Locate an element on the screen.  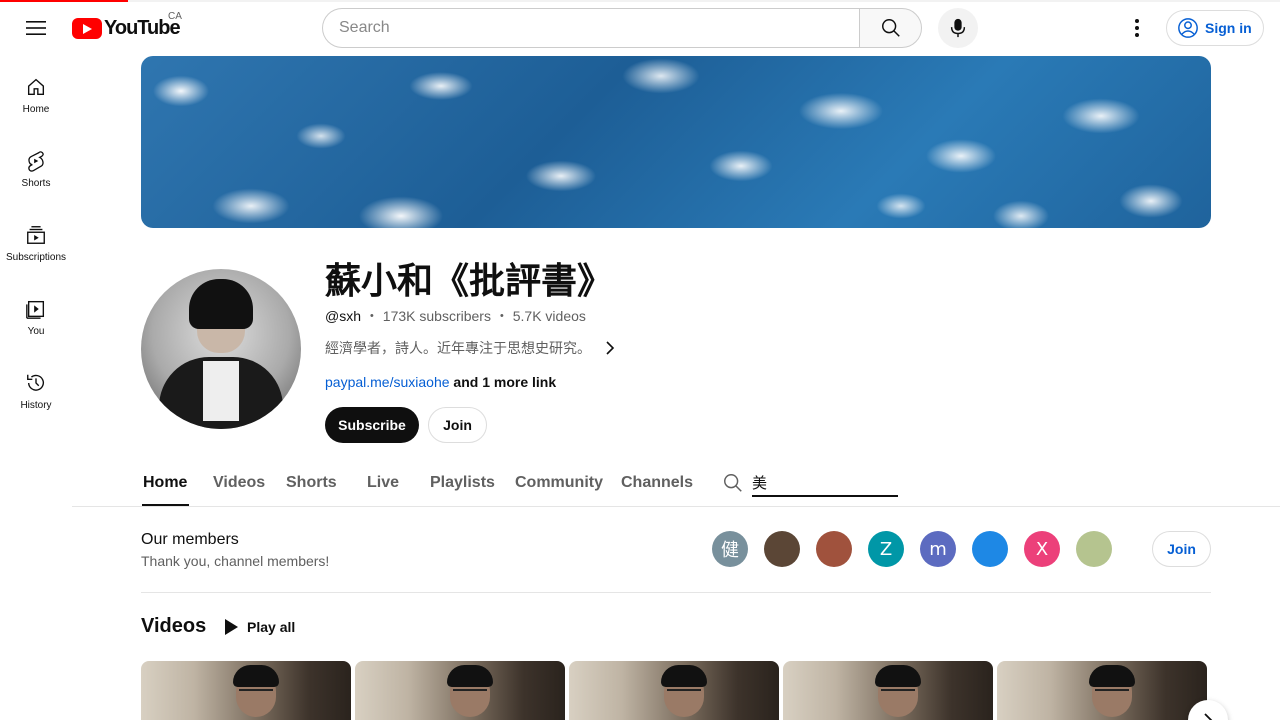
microphone-icon is located at coordinates (958, 28).